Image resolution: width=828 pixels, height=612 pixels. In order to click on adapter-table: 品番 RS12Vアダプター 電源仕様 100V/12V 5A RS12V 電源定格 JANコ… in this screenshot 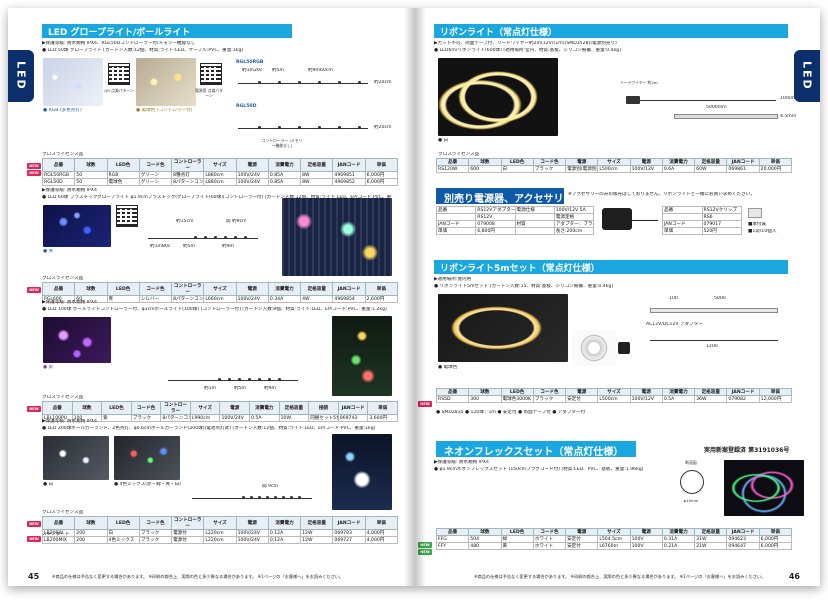, I will do `click(515, 220)`.